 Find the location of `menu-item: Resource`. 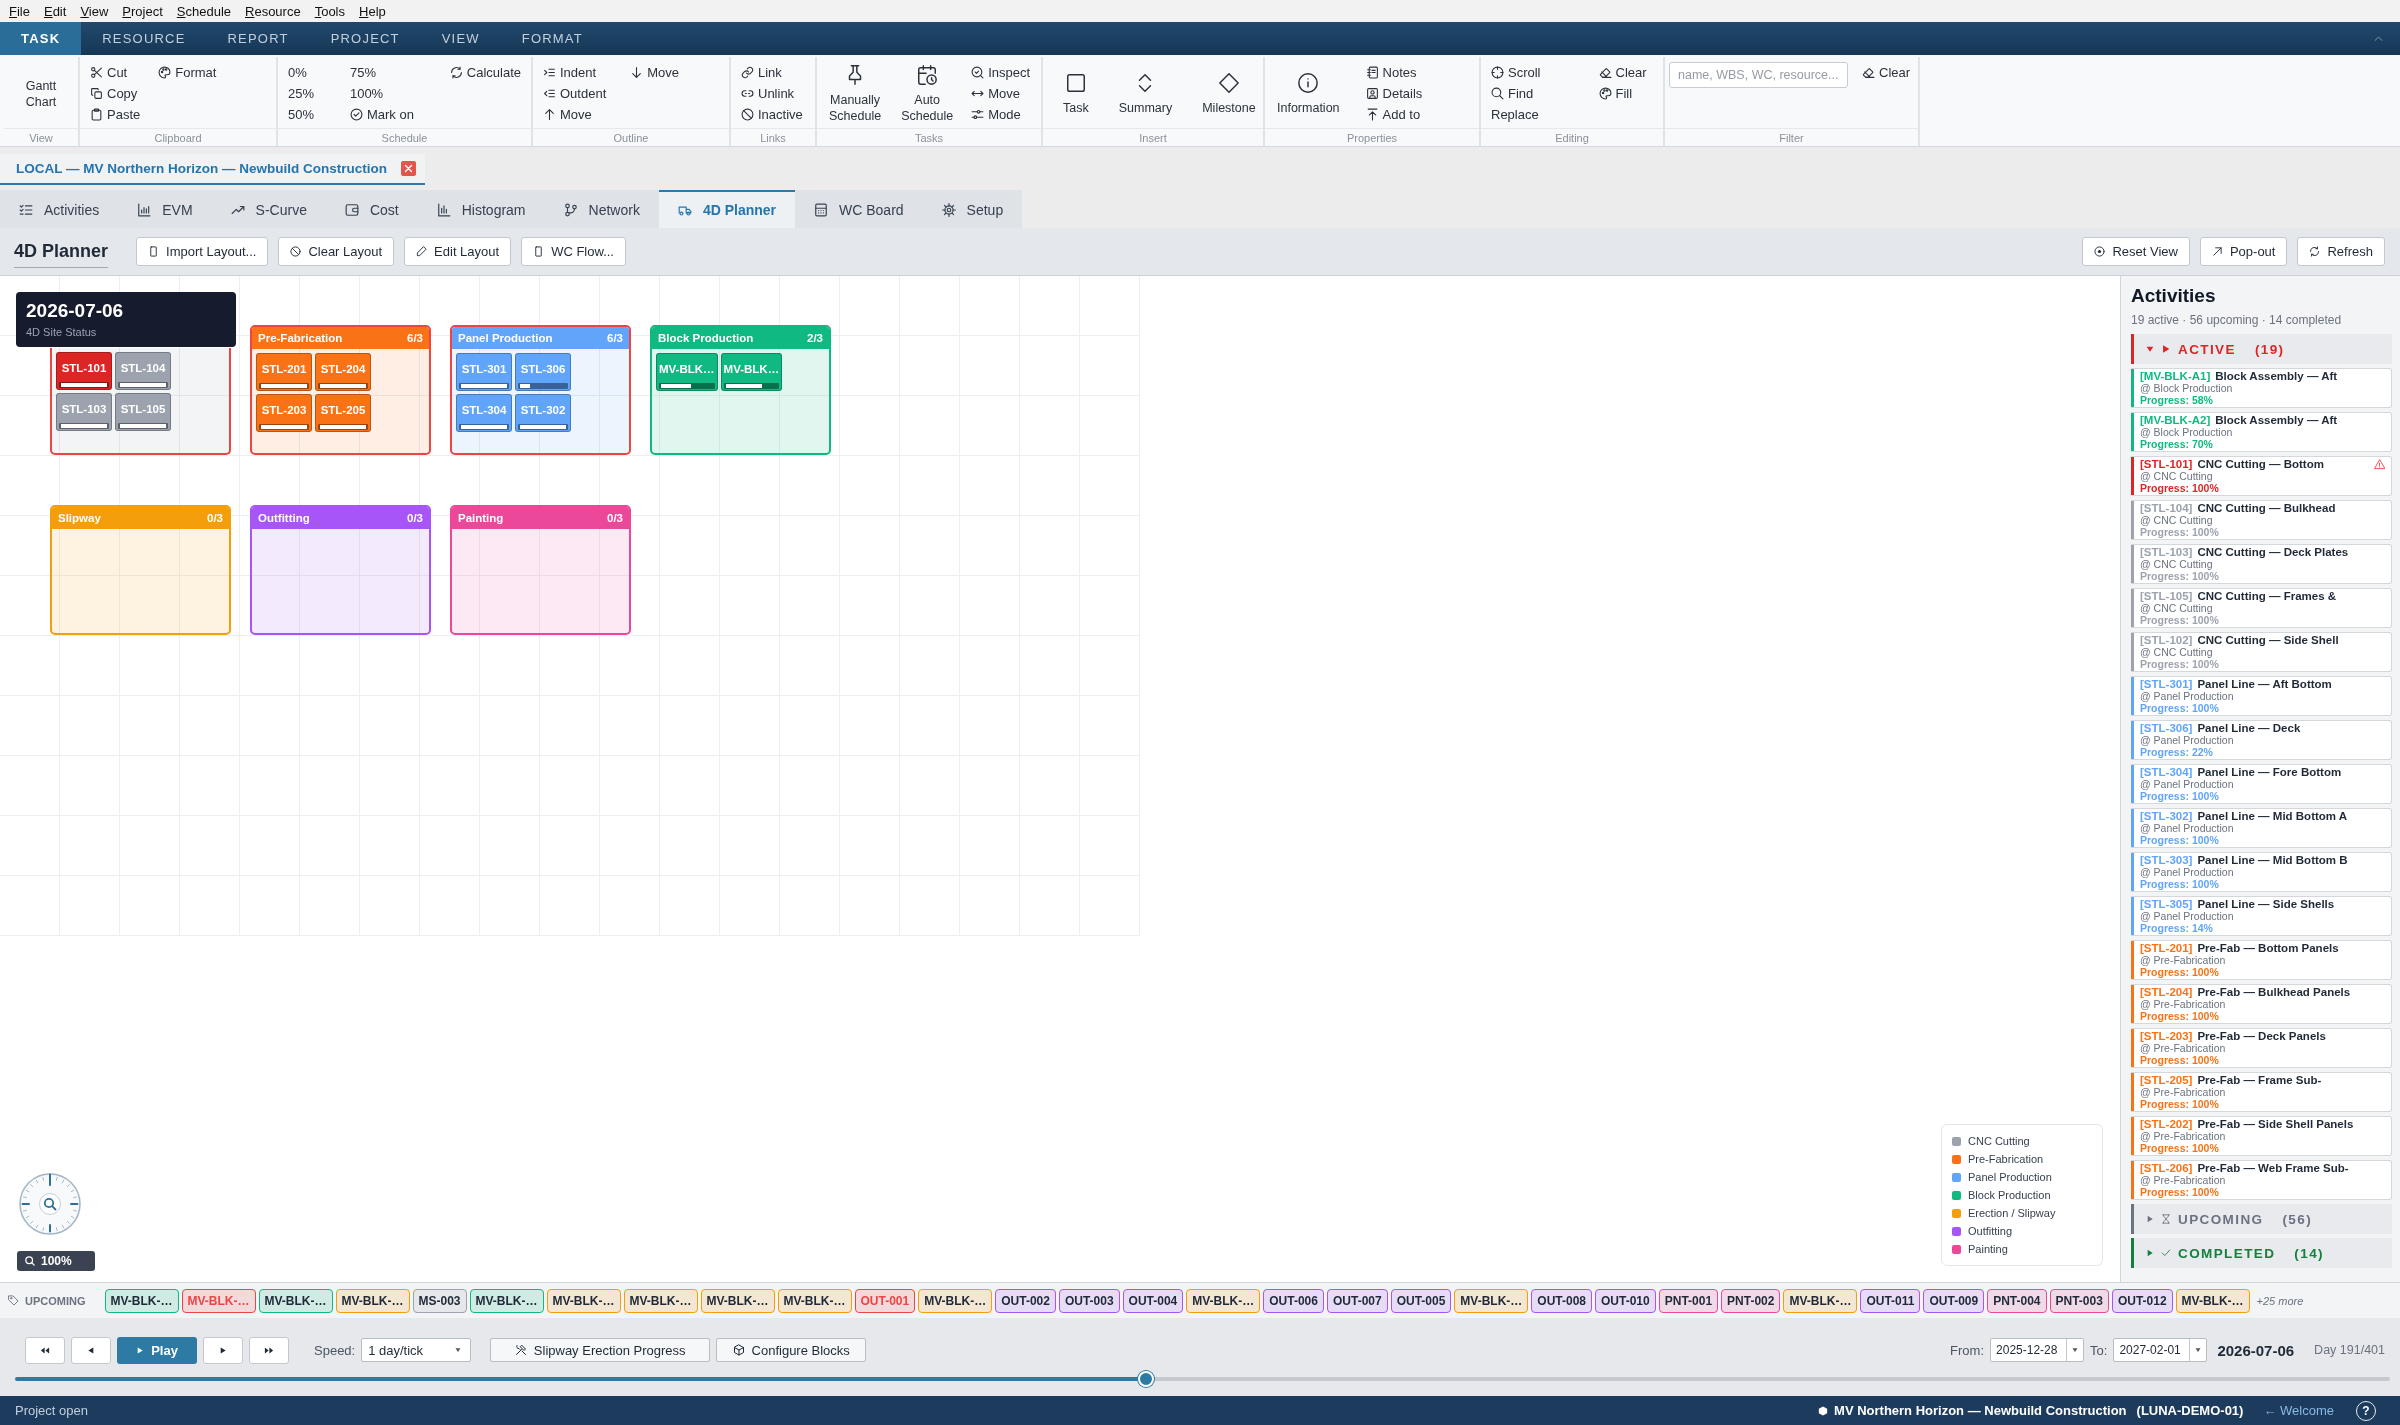

menu-item: Resource is located at coordinates (273, 11).